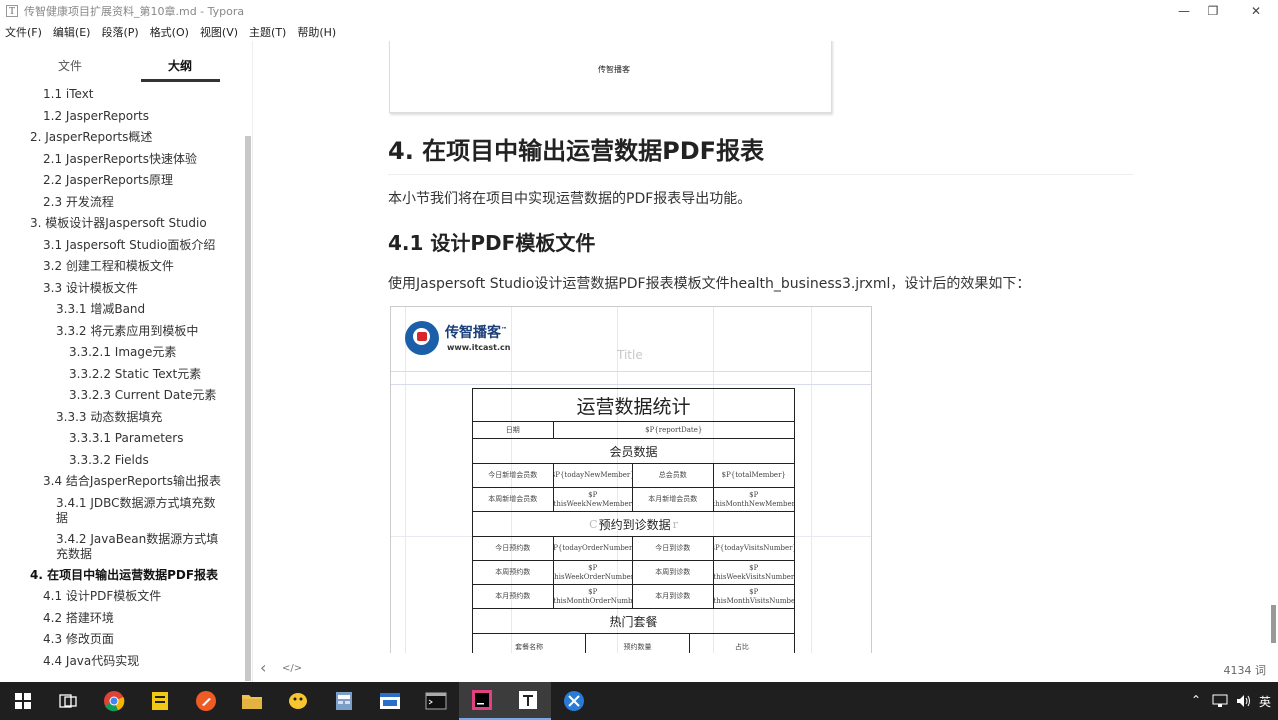 The height and width of the screenshot is (720, 1278). What do you see at coordinates (122, 163) in the screenshot?
I see `outline-item: 2.1 JasperReports快速体验` at bounding box center [122, 163].